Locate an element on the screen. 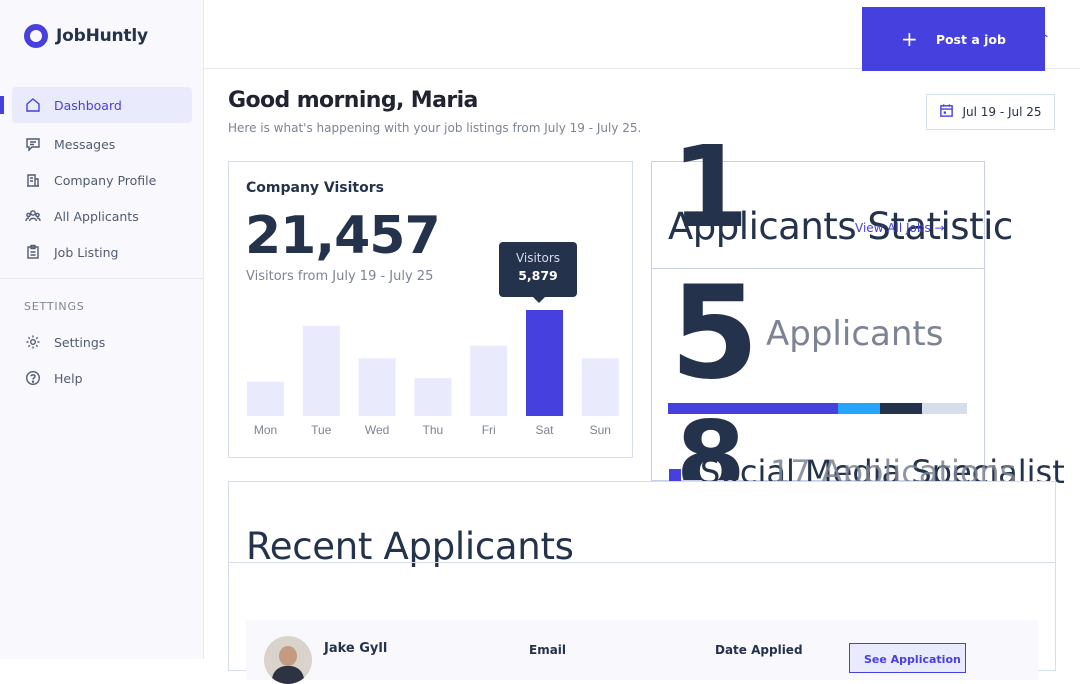 The image size is (1080, 684). home-icon is located at coordinates (33, 105).